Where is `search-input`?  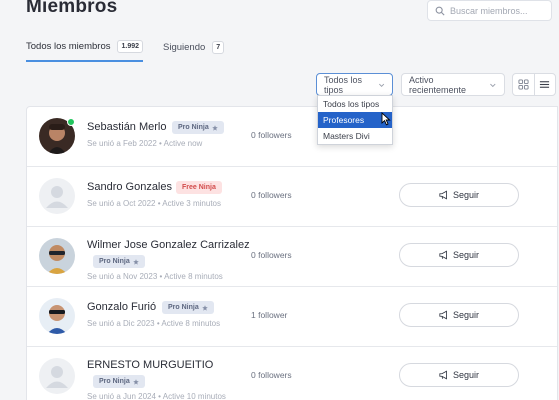
search-input is located at coordinates (500, 10).